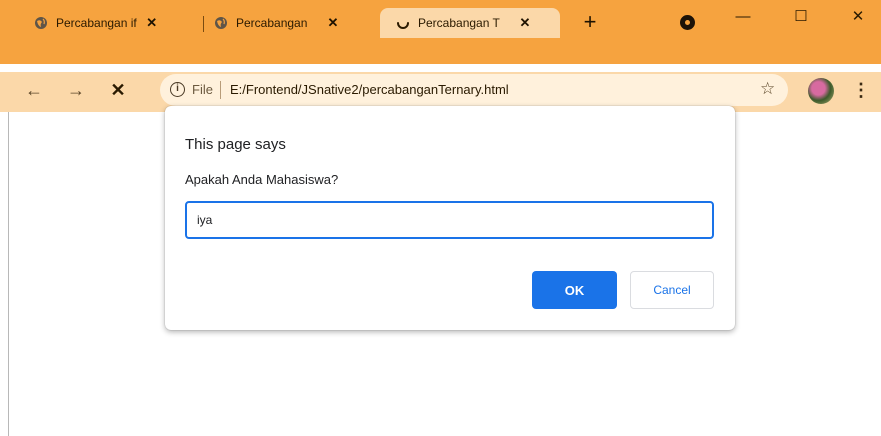 This screenshot has height=436, width=881. Describe the element at coordinates (821, 91) in the screenshot. I see `profile-avatar` at that location.